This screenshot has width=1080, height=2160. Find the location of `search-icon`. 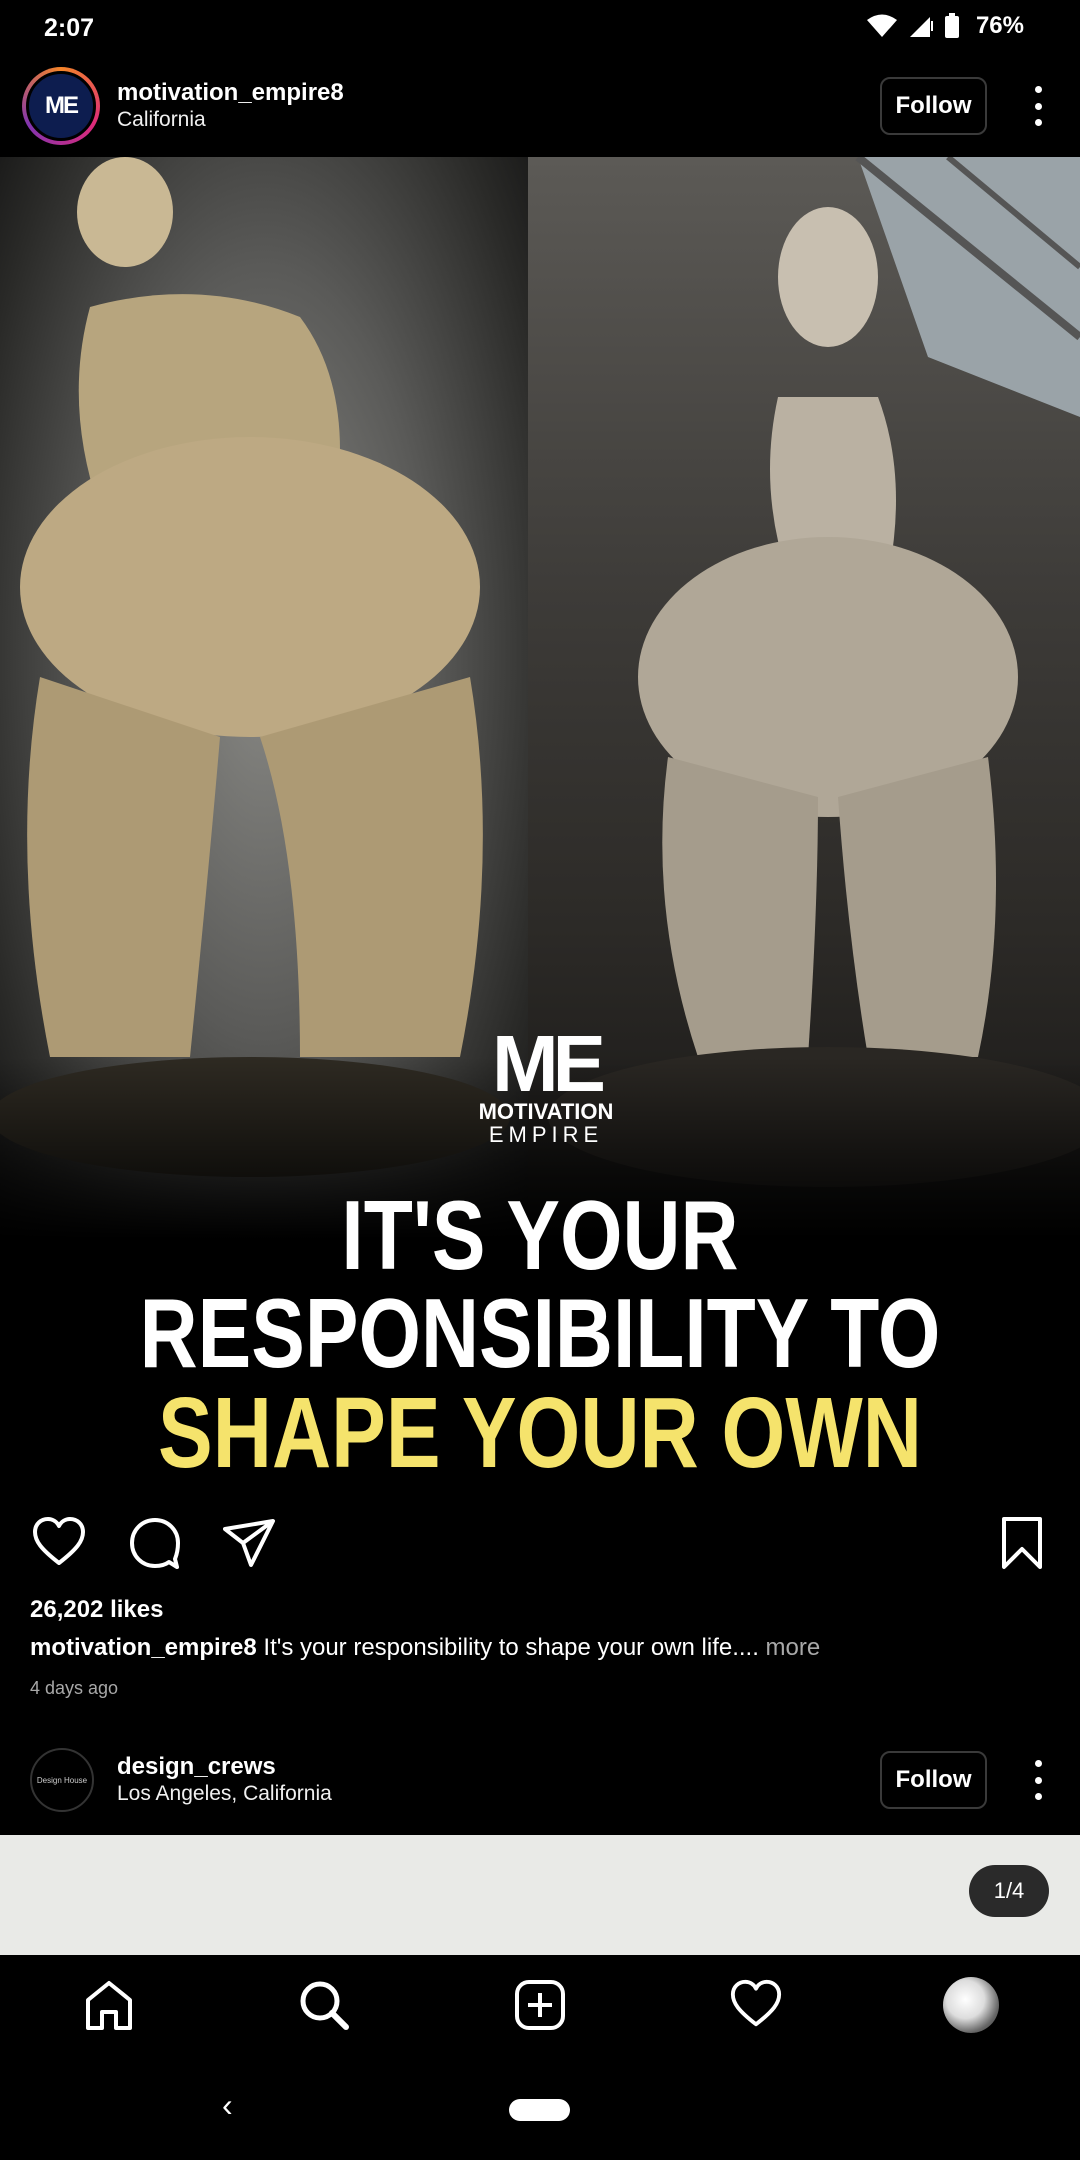

search-icon is located at coordinates (324, 2005).